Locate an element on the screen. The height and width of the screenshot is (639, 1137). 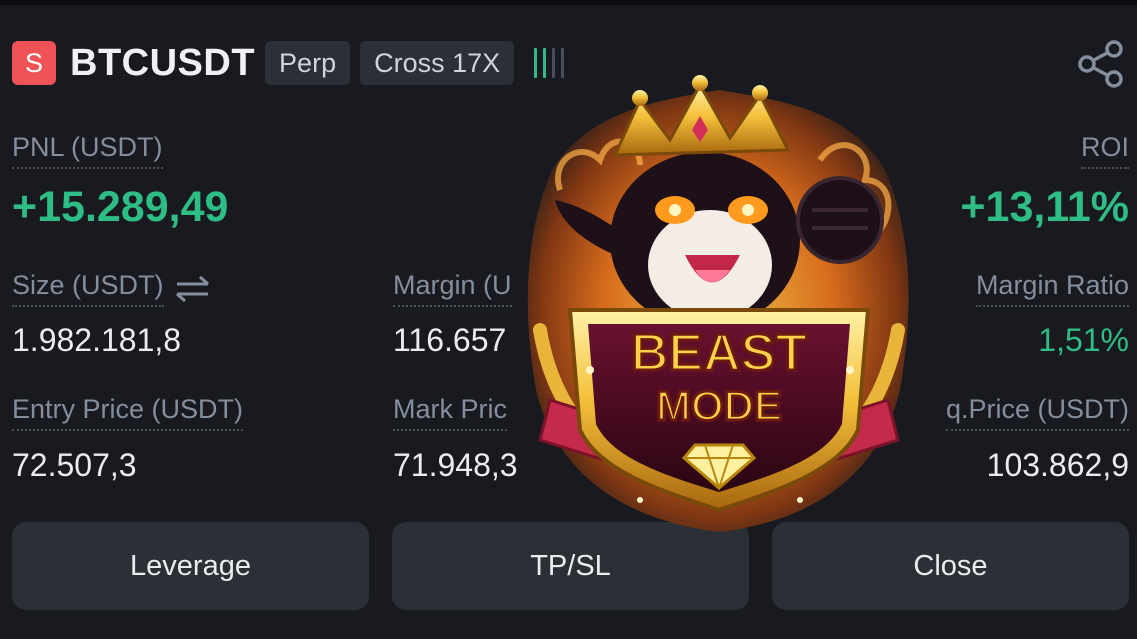
swap-arrows-icon is located at coordinates (193, 289).